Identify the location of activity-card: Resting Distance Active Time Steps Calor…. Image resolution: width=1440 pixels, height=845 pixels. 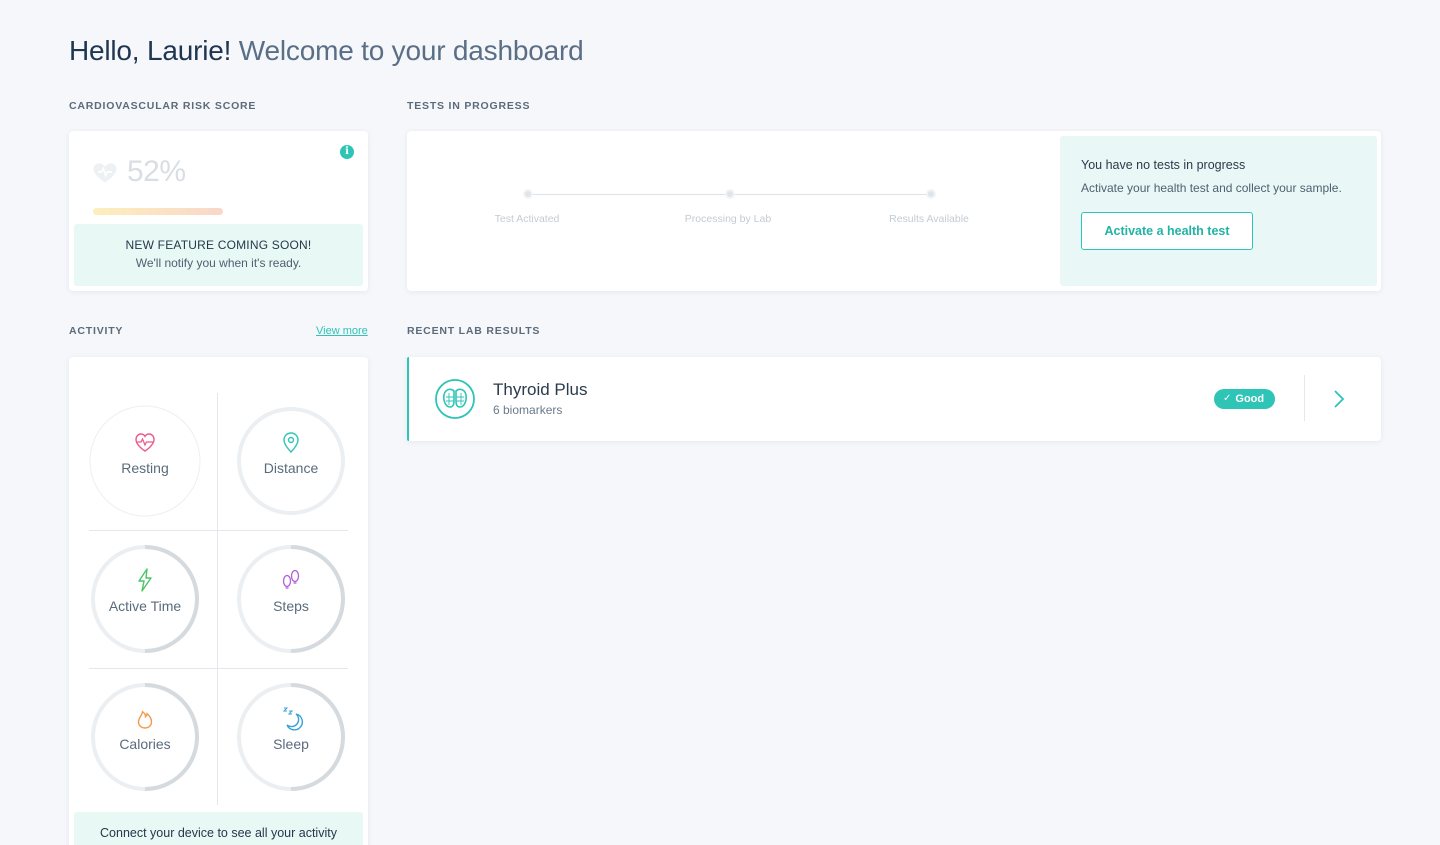
(218, 601).